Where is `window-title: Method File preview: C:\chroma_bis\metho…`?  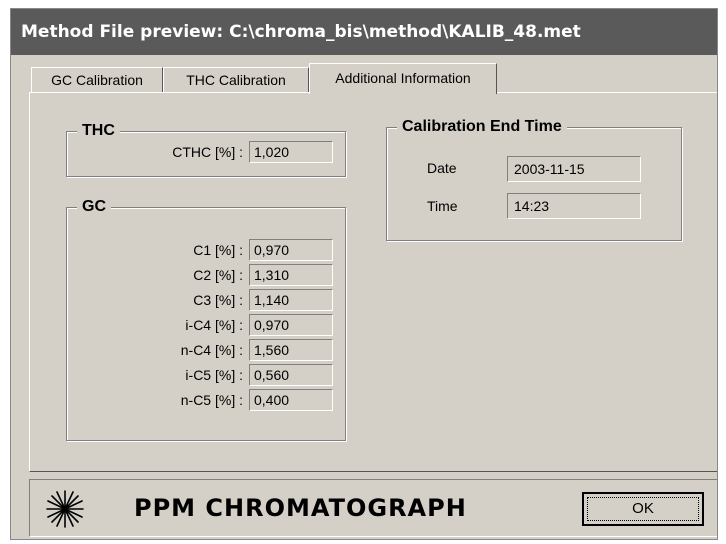 window-title: Method File preview: C:\chroma_bis\metho… is located at coordinates (364, 32).